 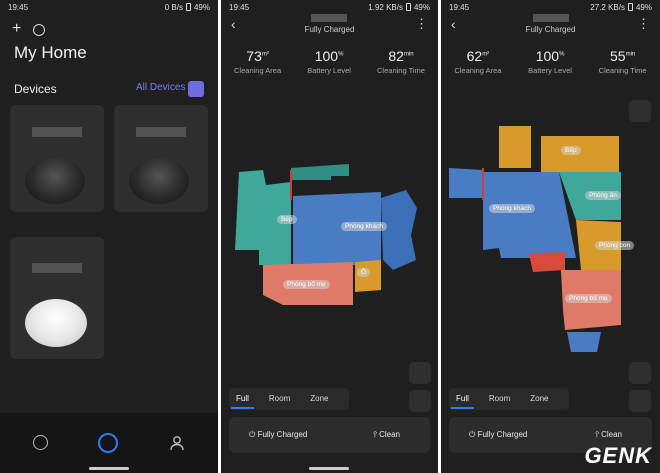 I want to click on remote-control-button, so click(x=420, y=401).